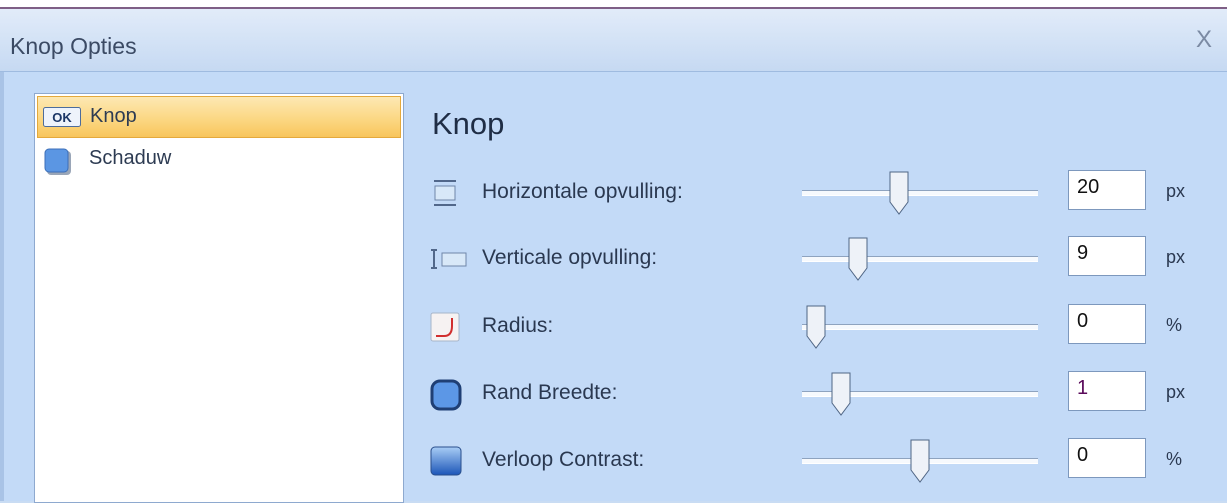 Image resolution: width=1227 pixels, height=503 pixels. I want to click on title-bar: Knop Opties X, so click(613, 36).